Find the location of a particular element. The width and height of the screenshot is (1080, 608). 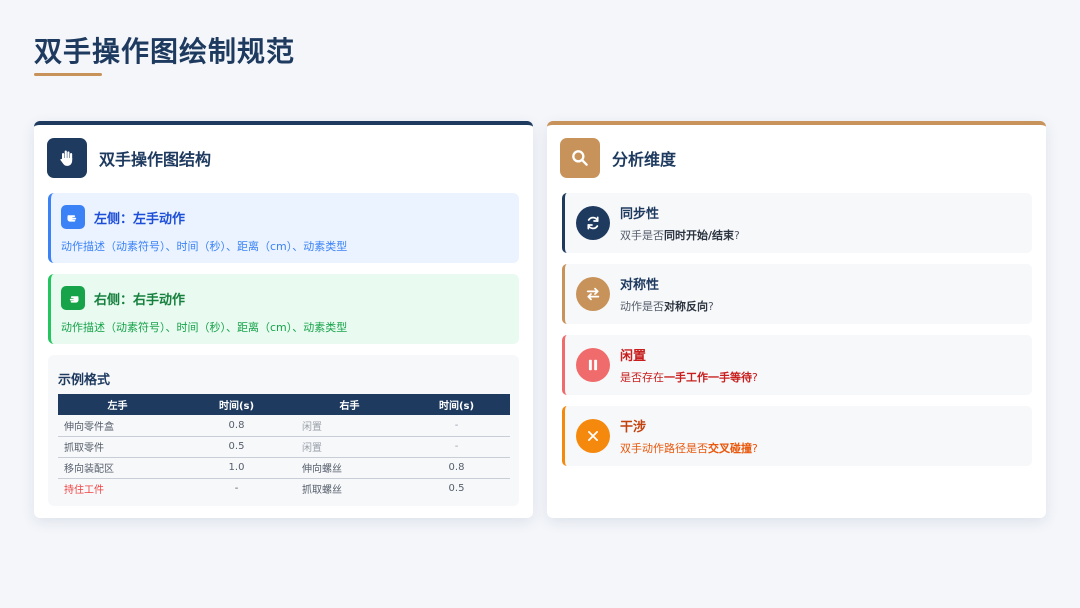

analysis-item-title: 同步性 is located at coordinates (640, 214).